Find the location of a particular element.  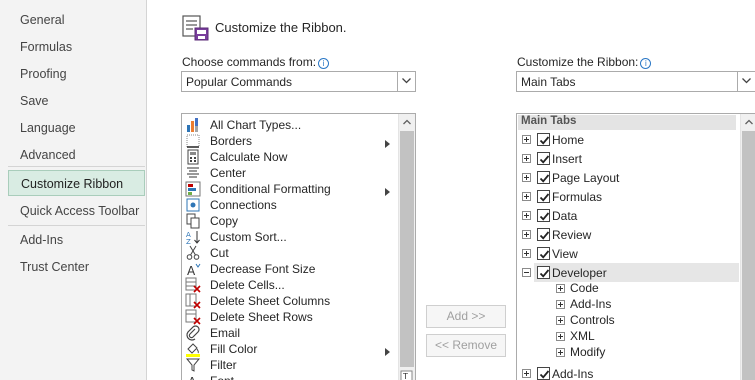

list-item: Filter is located at coordinates (289, 365).